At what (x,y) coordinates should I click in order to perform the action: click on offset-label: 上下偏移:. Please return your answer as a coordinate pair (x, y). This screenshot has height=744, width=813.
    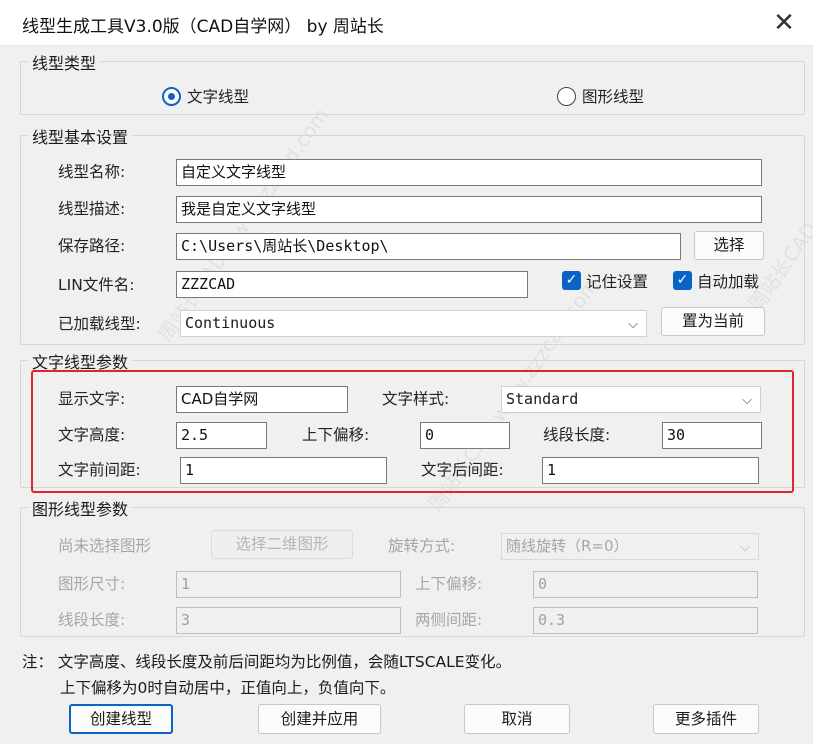
    Looking at the image, I should click on (336, 435).